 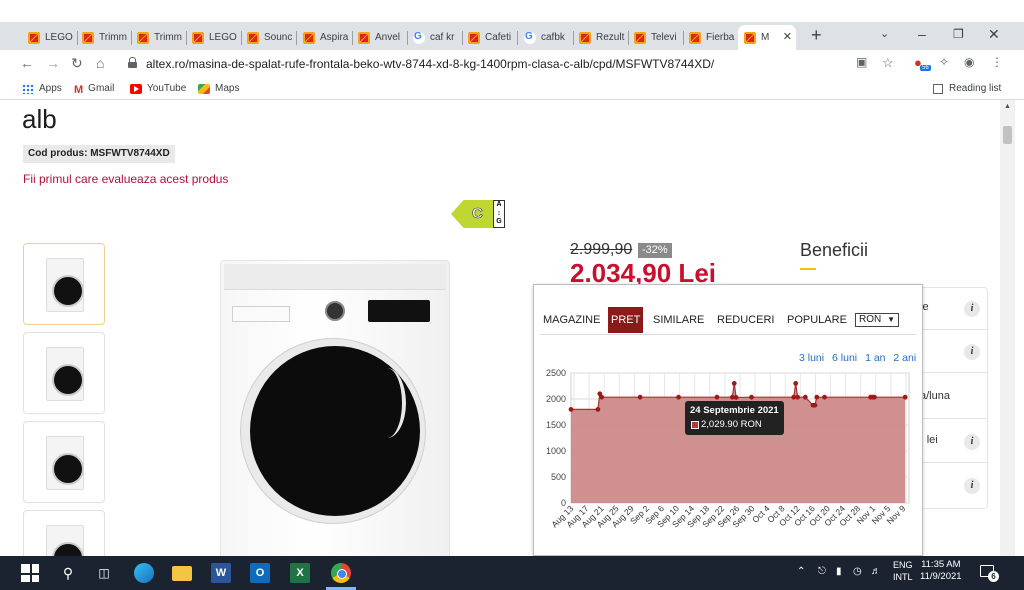 I want to click on tab-reduceri: REDUCERI, so click(x=745, y=320).